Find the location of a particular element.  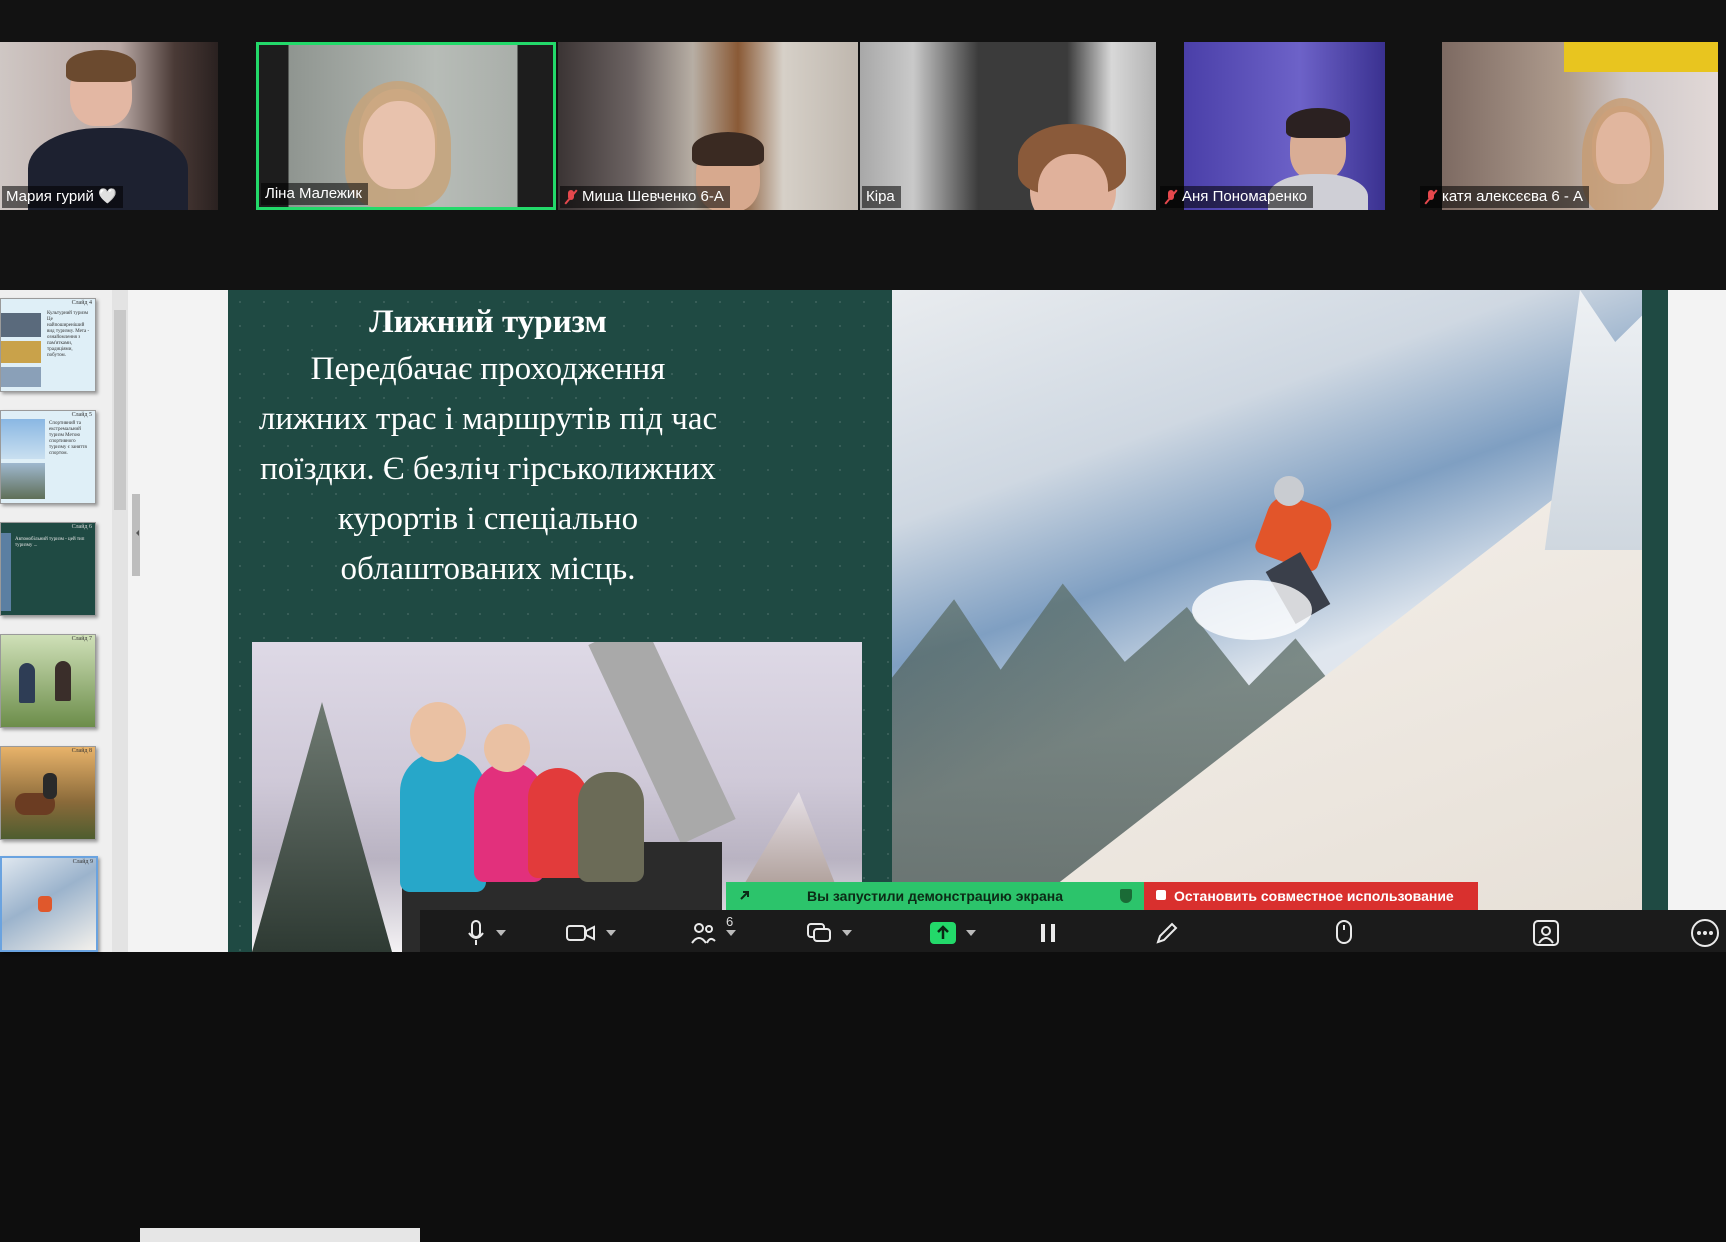

remote-control-icon is located at coordinates (1344, 932).